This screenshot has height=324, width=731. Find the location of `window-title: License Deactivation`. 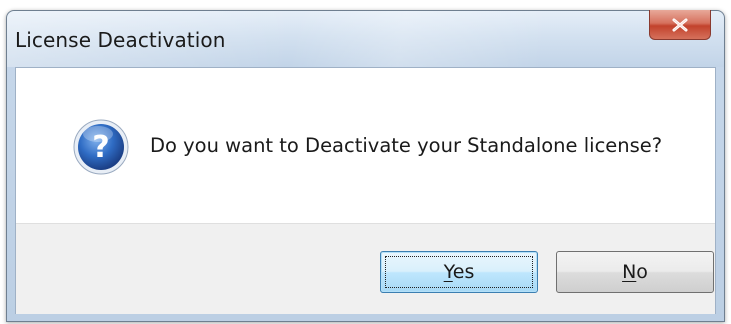

window-title: License Deactivation is located at coordinates (120, 40).